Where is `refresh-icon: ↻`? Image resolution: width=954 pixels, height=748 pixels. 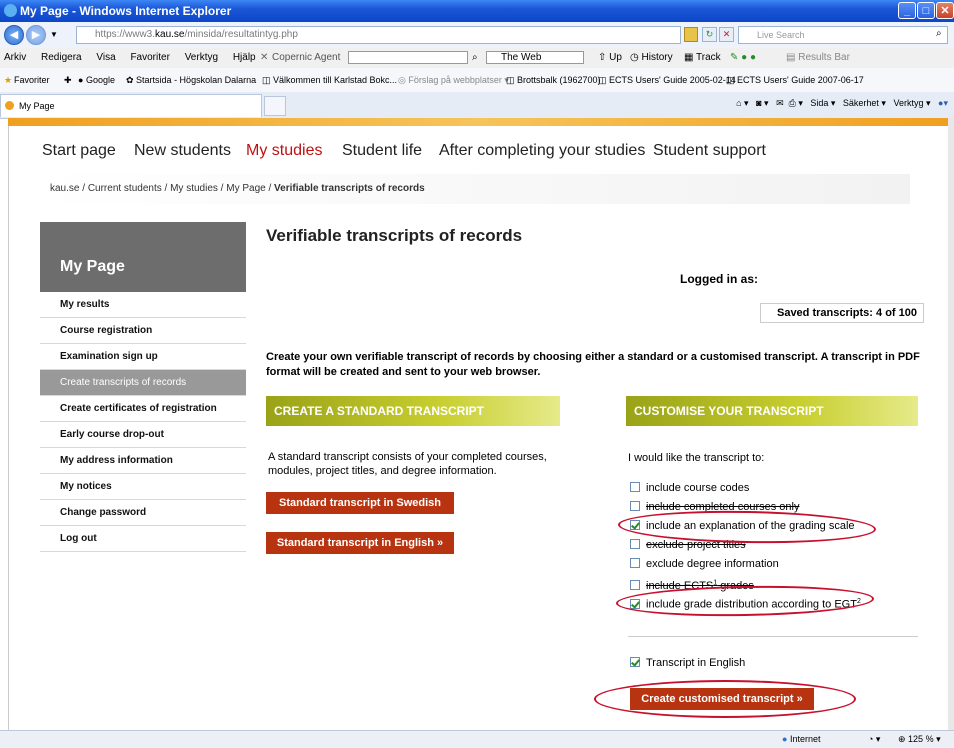
refresh-icon: ↻ is located at coordinates (709, 34).